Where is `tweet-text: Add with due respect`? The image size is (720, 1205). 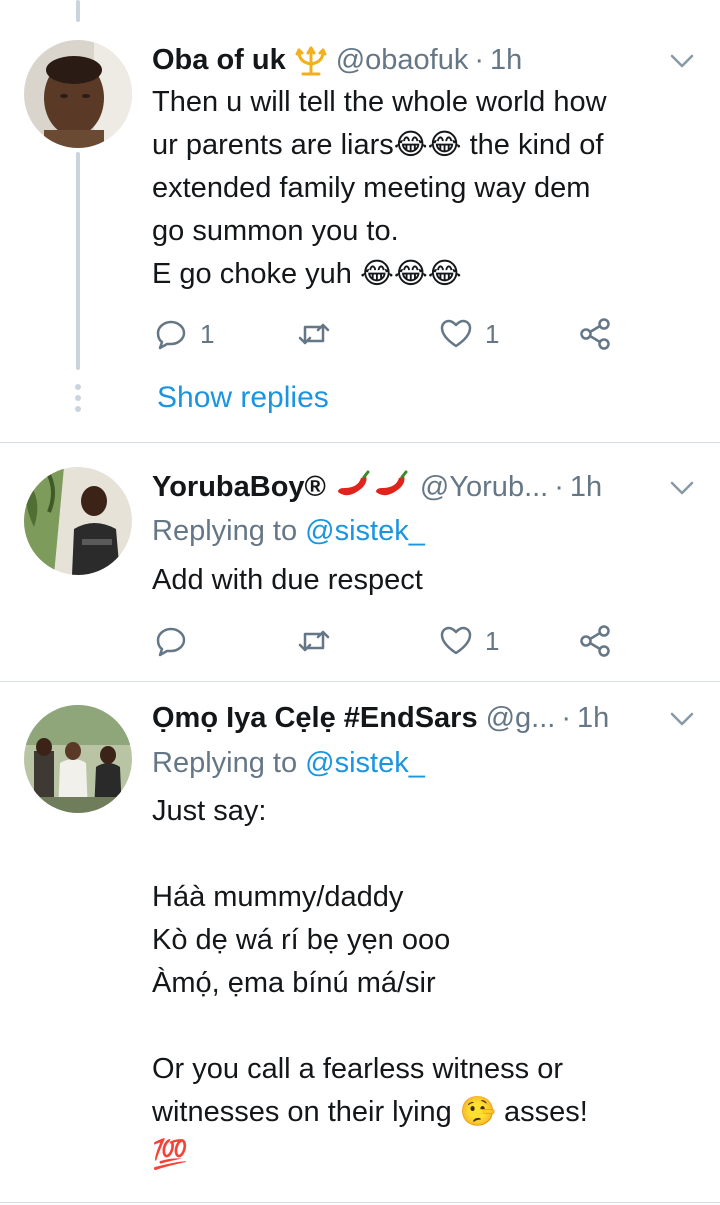 tweet-text: Add with due respect is located at coordinates (287, 580).